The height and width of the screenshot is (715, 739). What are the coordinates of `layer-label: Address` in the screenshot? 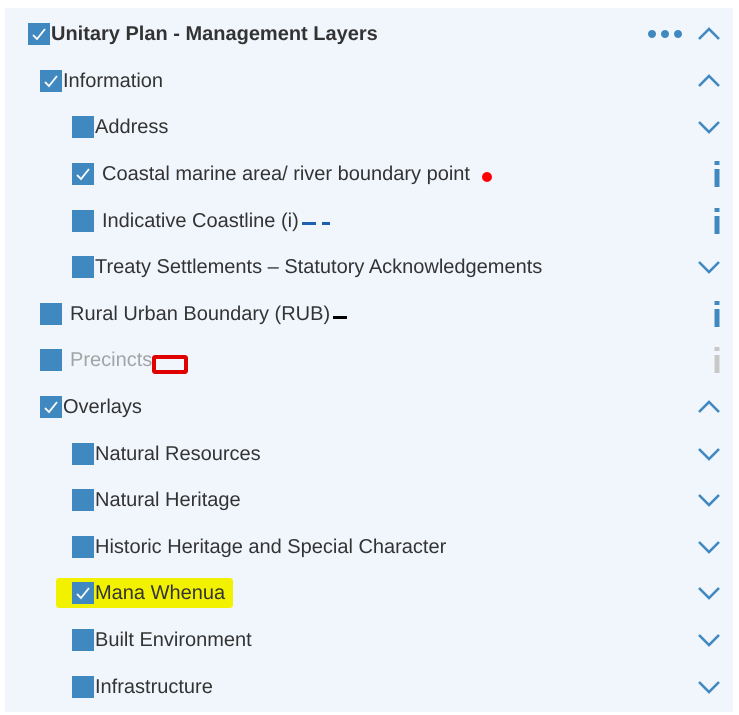 It's located at (131, 127).